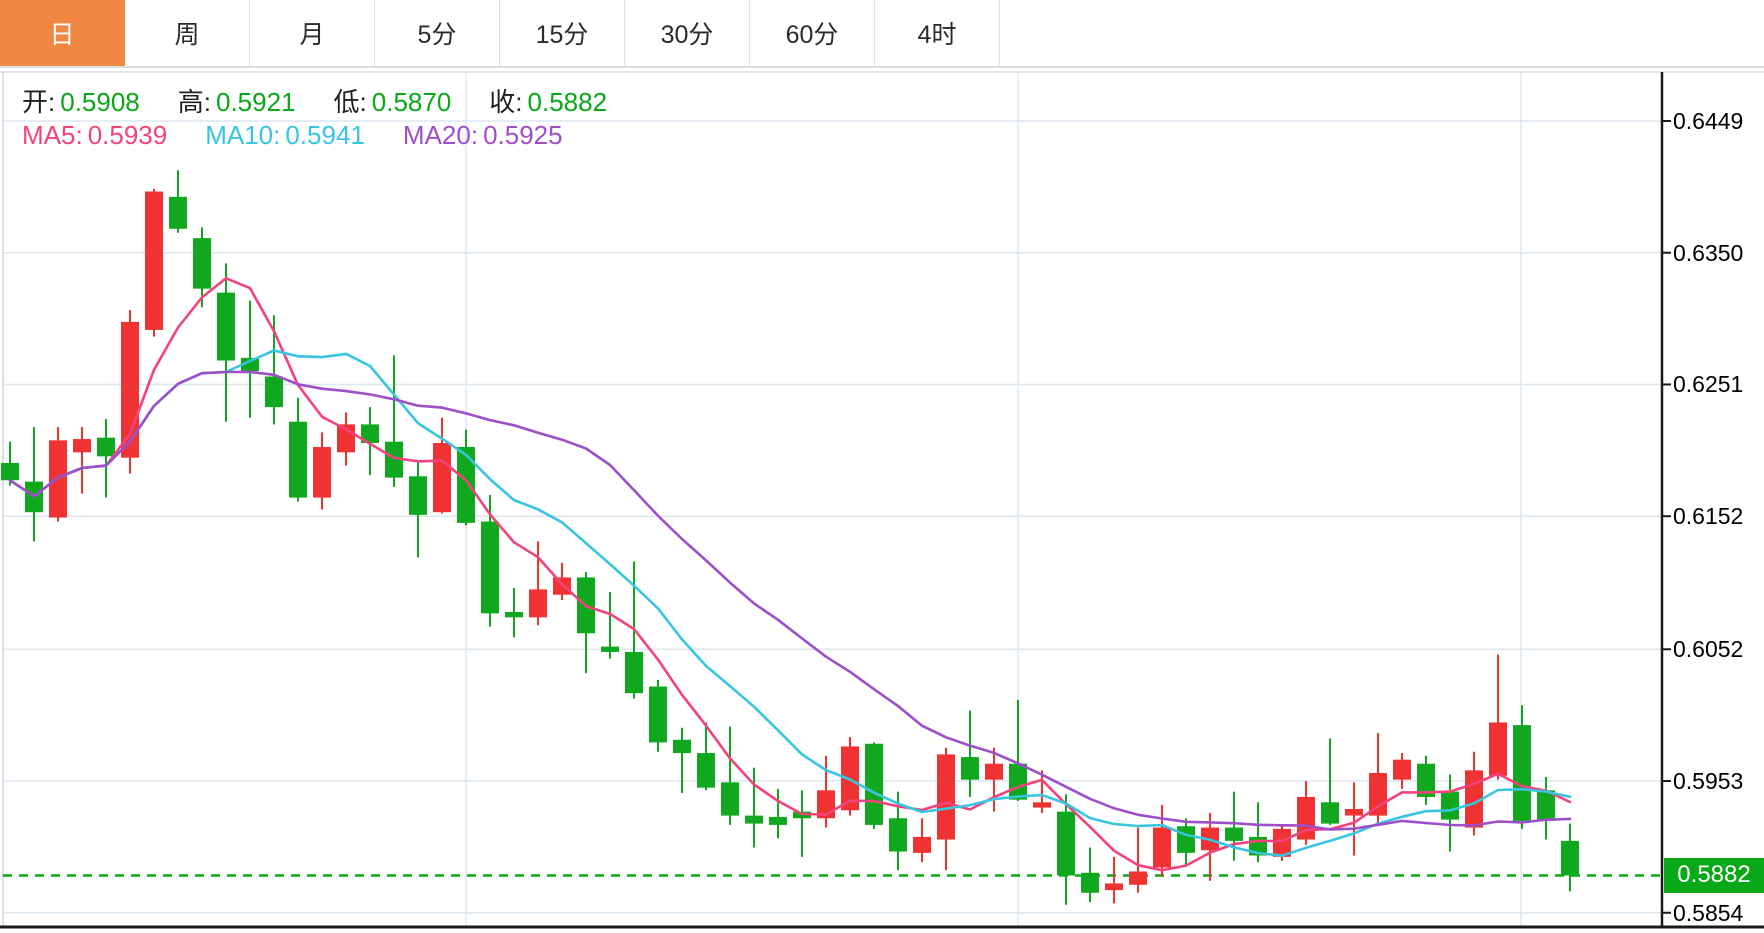  I want to click on ohlc-open-label: 开:, so click(39, 102).